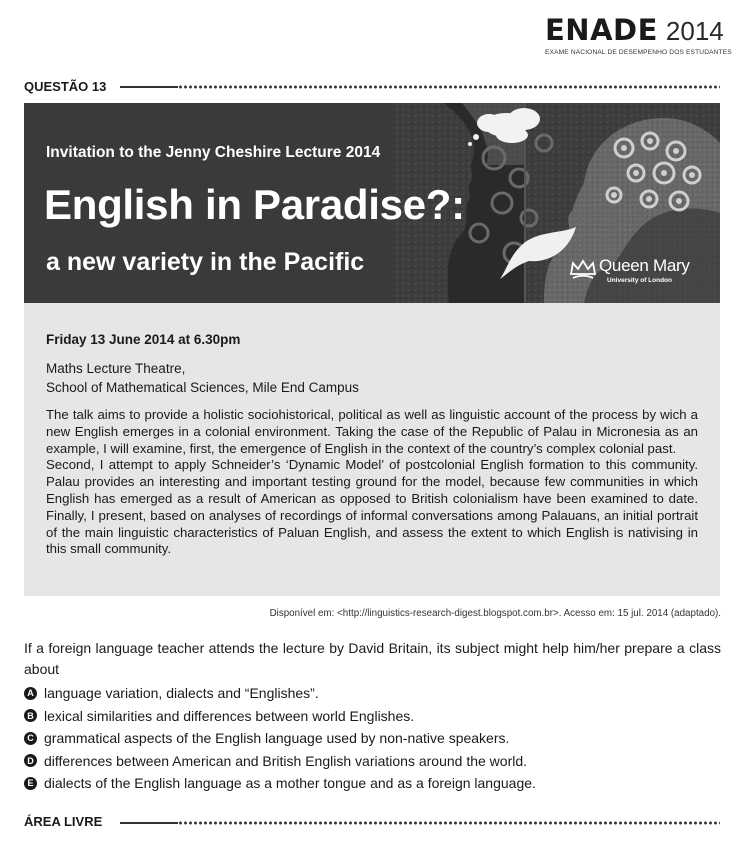 The height and width of the screenshot is (845, 745). Describe the element at coordinates (601, 30) in the screenshot. I see `enade-logo-word: ENADE` at that location.